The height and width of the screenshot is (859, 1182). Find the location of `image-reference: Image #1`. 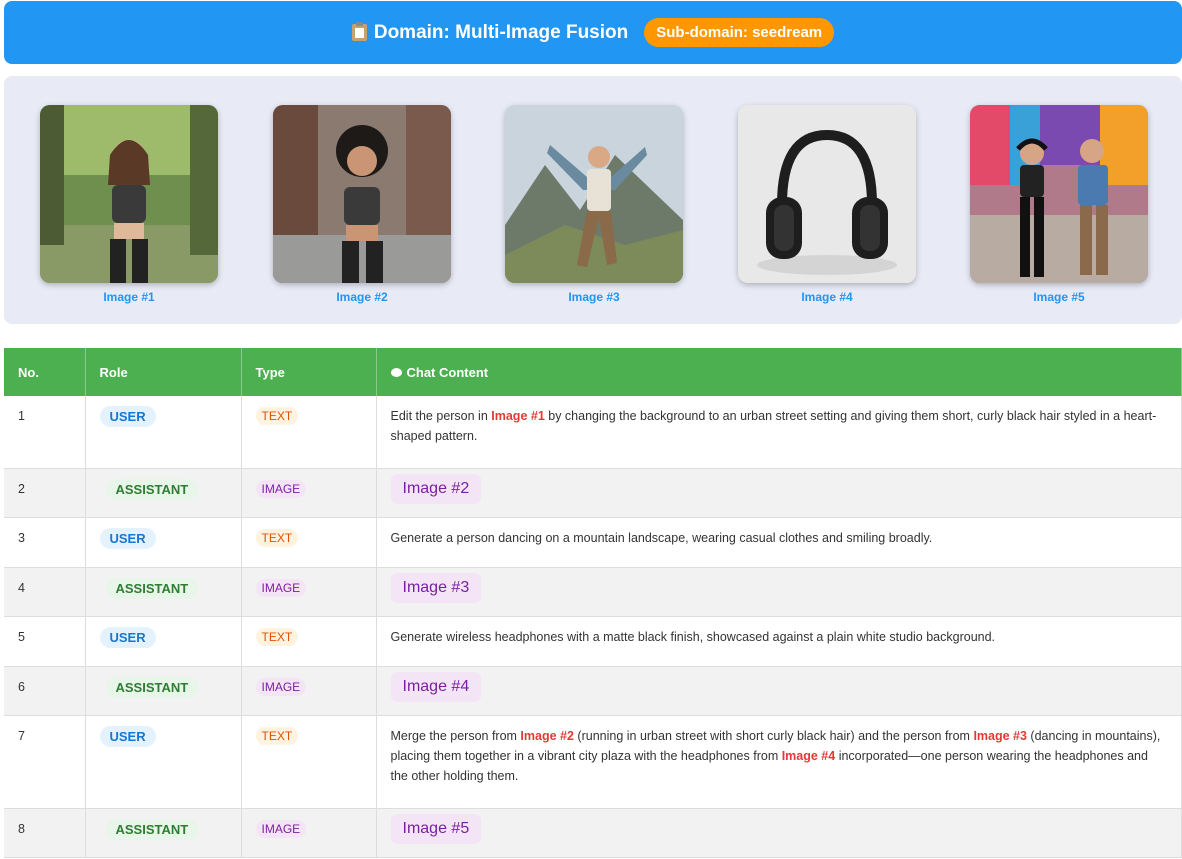

image-reference: Image #1 is located at coordinates (518, 416).